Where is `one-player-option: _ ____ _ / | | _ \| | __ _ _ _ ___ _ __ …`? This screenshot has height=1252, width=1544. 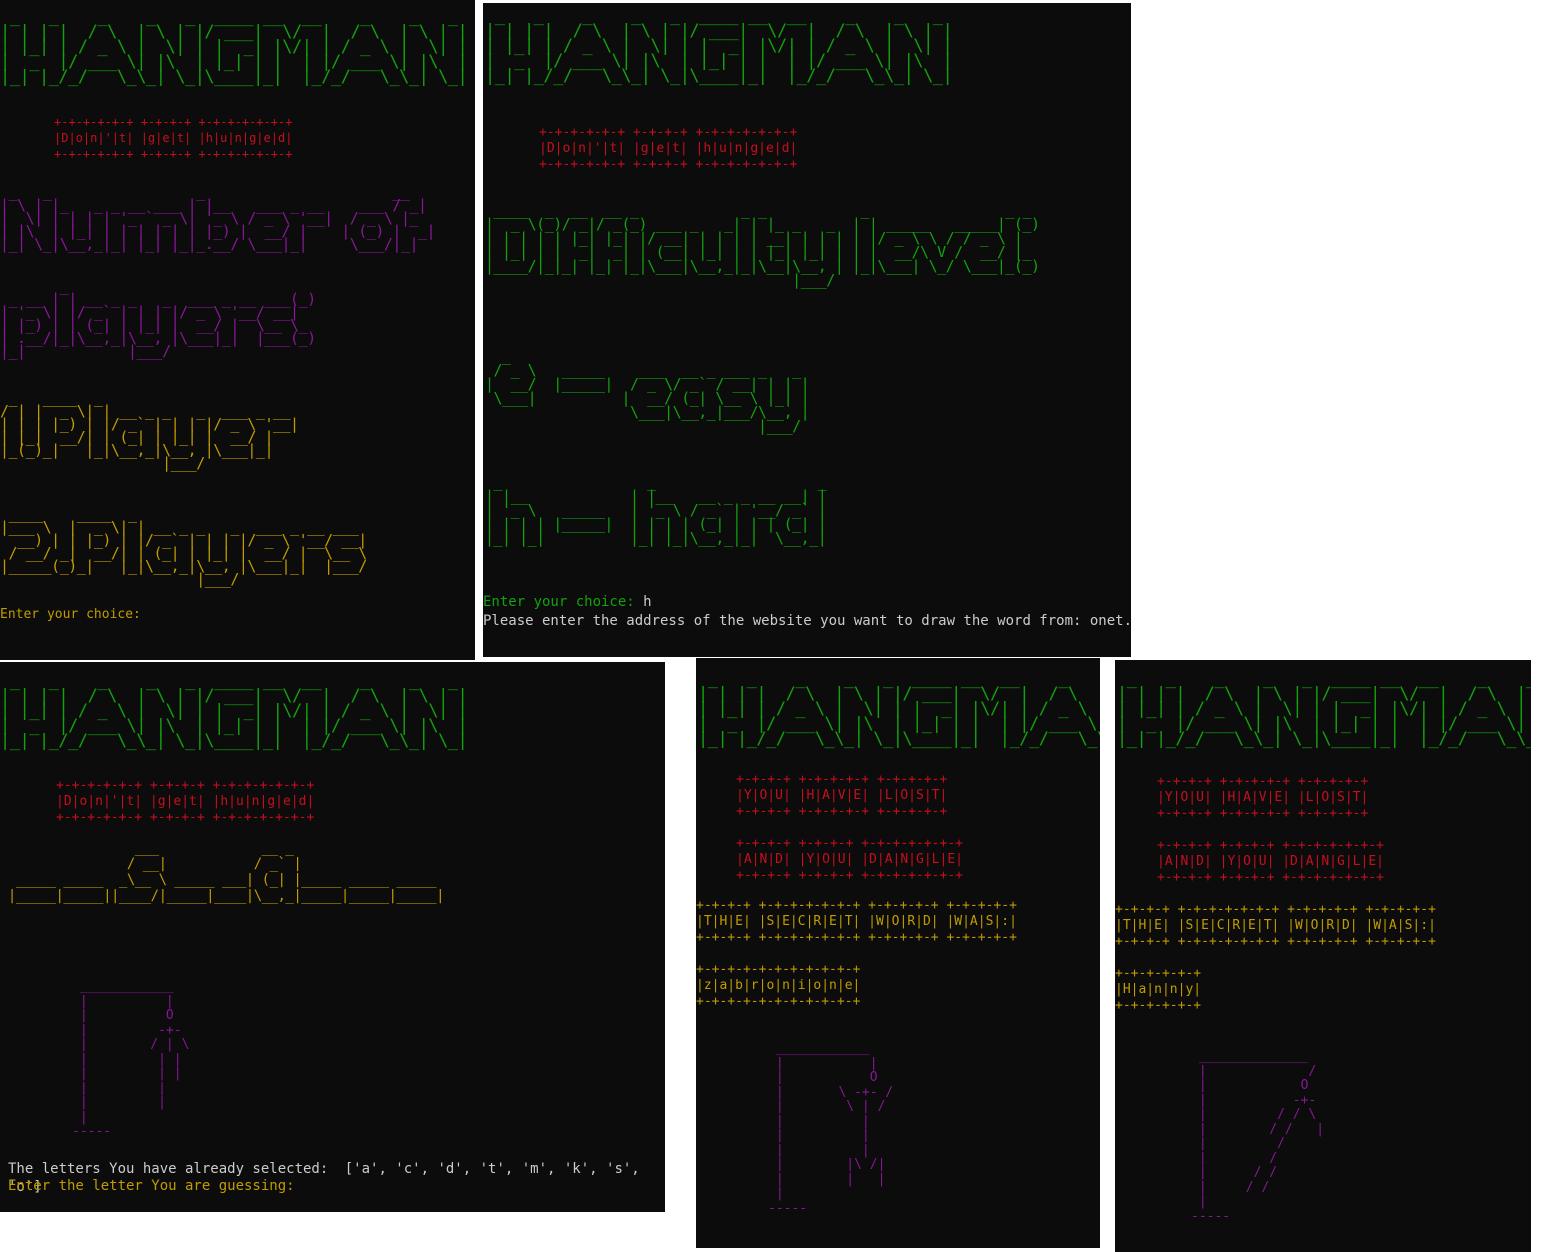 one-player-option: _ ____ _ / | | _ \| | __ _ _ _ ___ _ __ … is located at coordinates (149, 430).